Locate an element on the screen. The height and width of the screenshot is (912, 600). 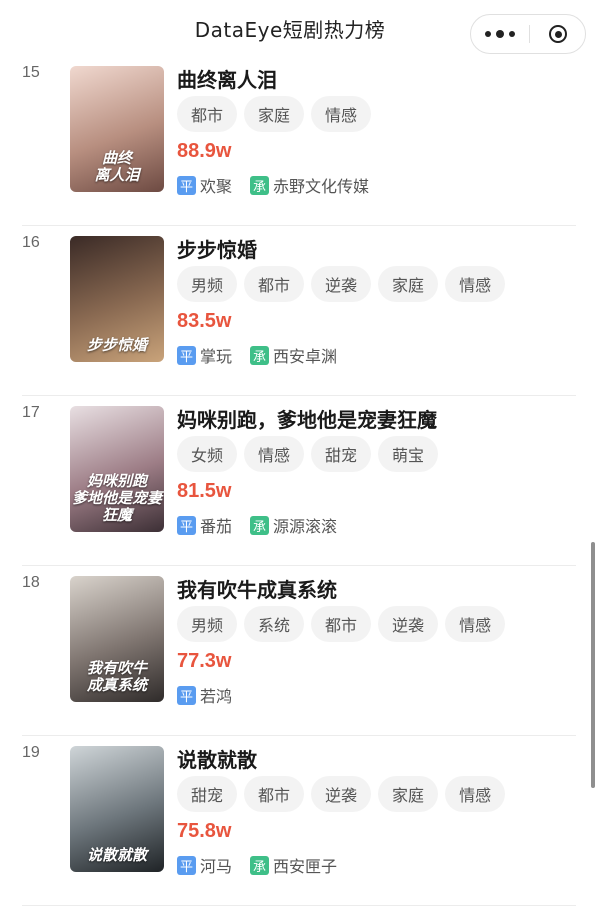
drama-poster: 说散就散 is located at coordinates (117, 809).